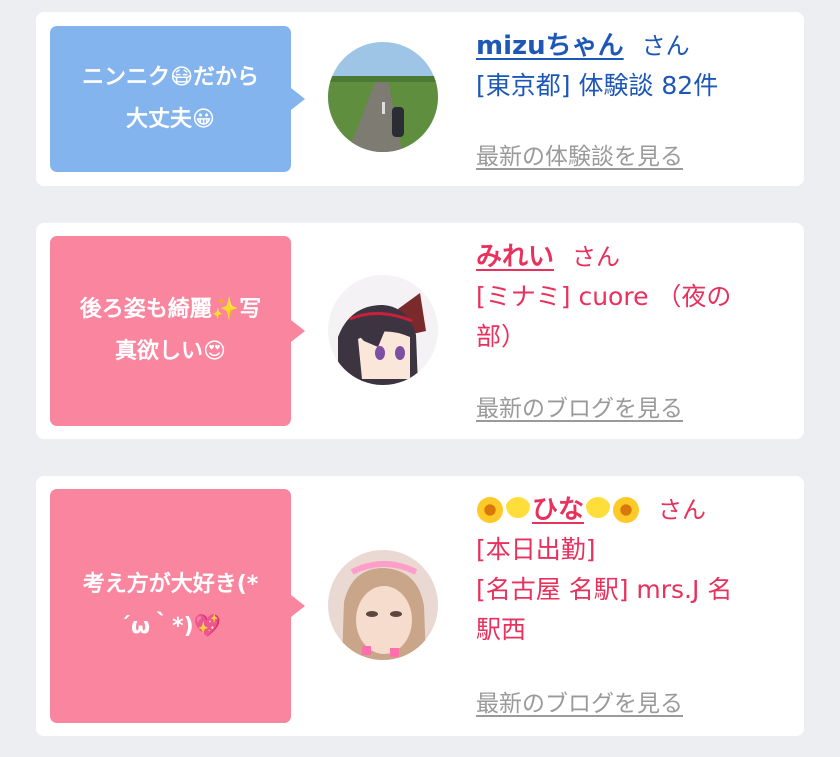  Describe the element at coordinates (170, 77) in the screenshot. I see `comment-line: ニンニク😷だから` at that location.